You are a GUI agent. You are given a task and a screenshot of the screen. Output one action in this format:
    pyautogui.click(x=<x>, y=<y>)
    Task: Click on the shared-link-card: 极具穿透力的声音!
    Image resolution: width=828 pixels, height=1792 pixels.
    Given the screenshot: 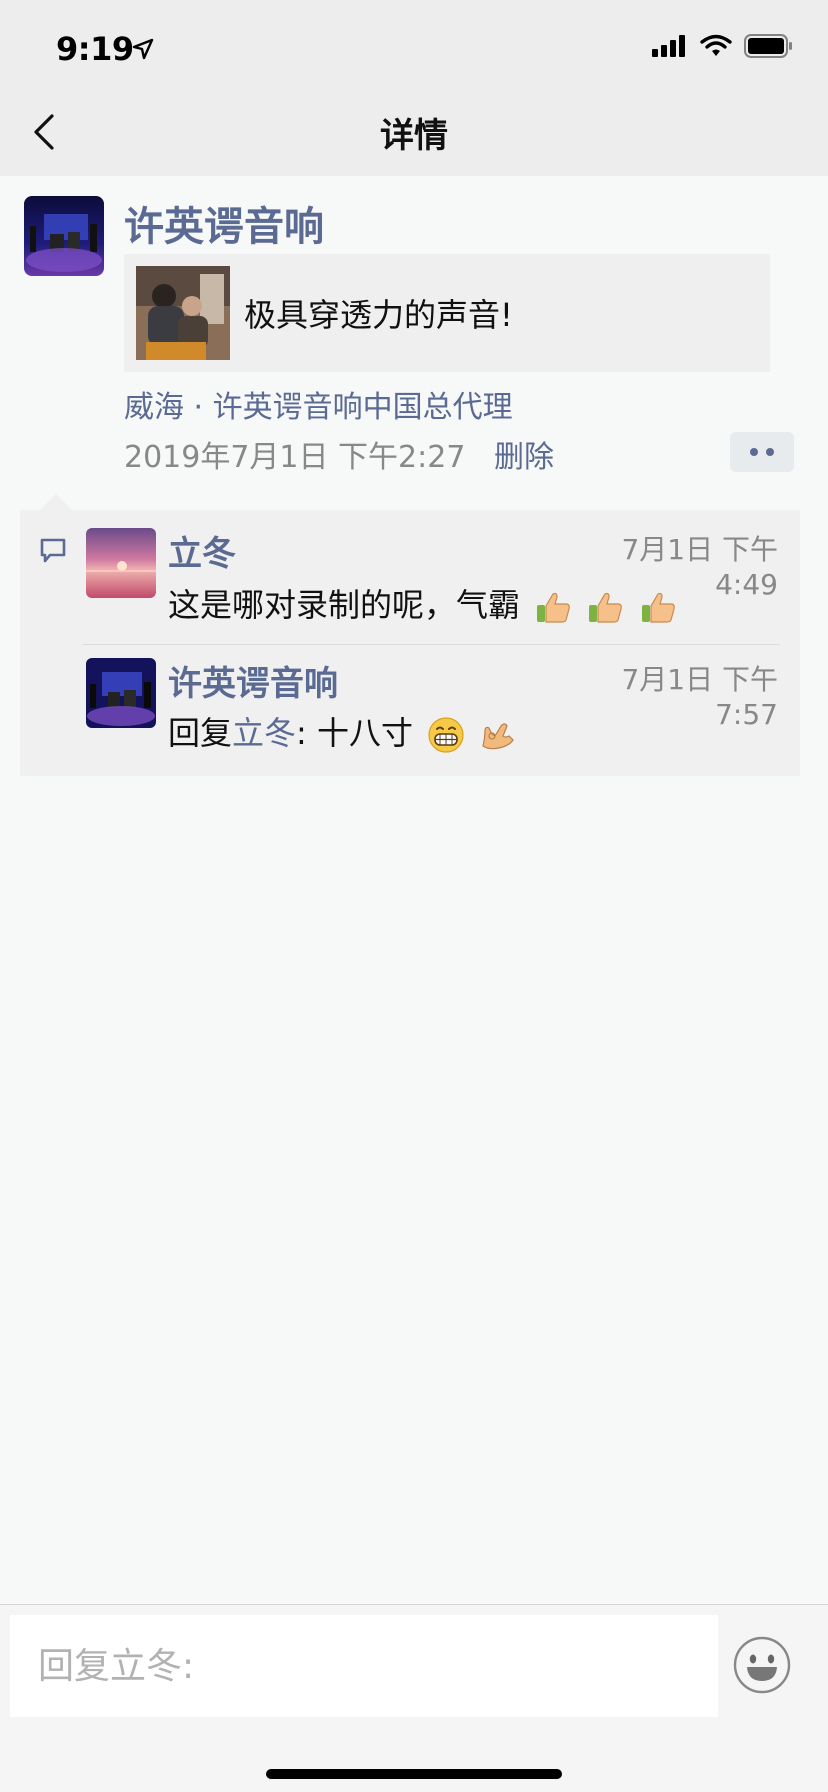 What is the action you would take?
    pyautogui.click(x=447, y=313)
    